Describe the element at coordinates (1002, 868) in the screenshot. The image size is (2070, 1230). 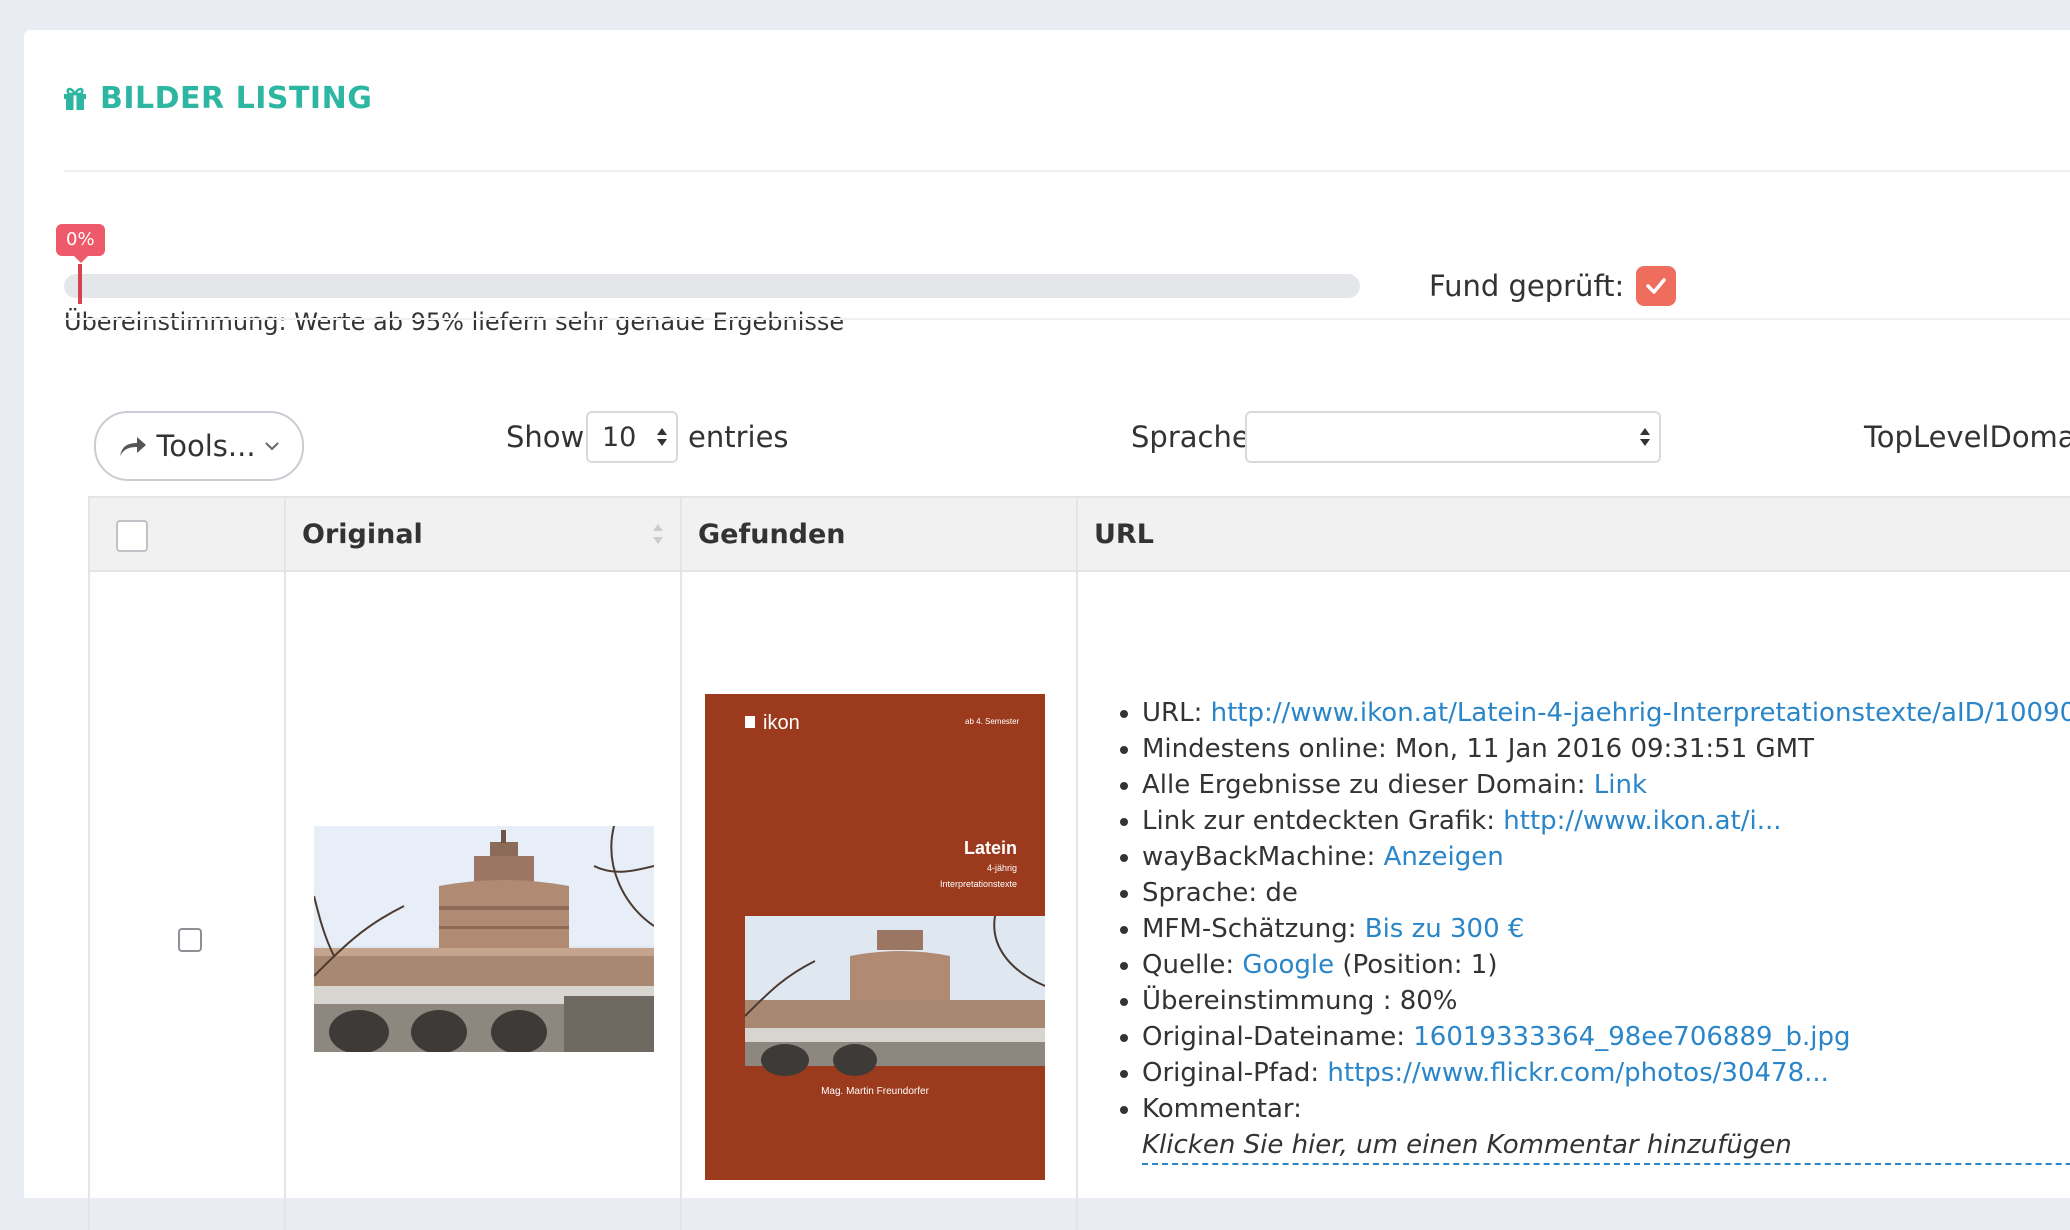
I see `svg-text: 4-jährig` at that location.